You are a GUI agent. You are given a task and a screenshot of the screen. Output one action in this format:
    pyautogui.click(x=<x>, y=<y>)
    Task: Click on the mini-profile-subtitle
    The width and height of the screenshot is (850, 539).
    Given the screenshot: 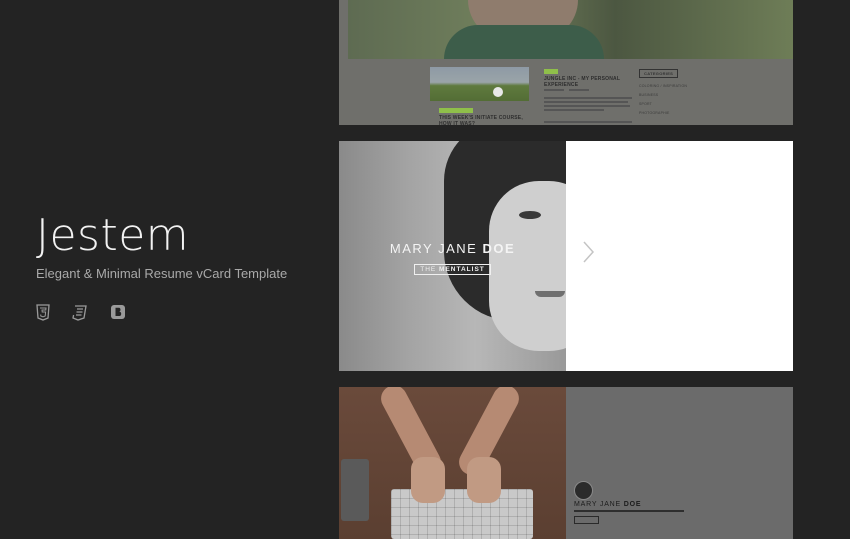 What is the action you would take?
    pyautogui.click(x=629, y=511)
    